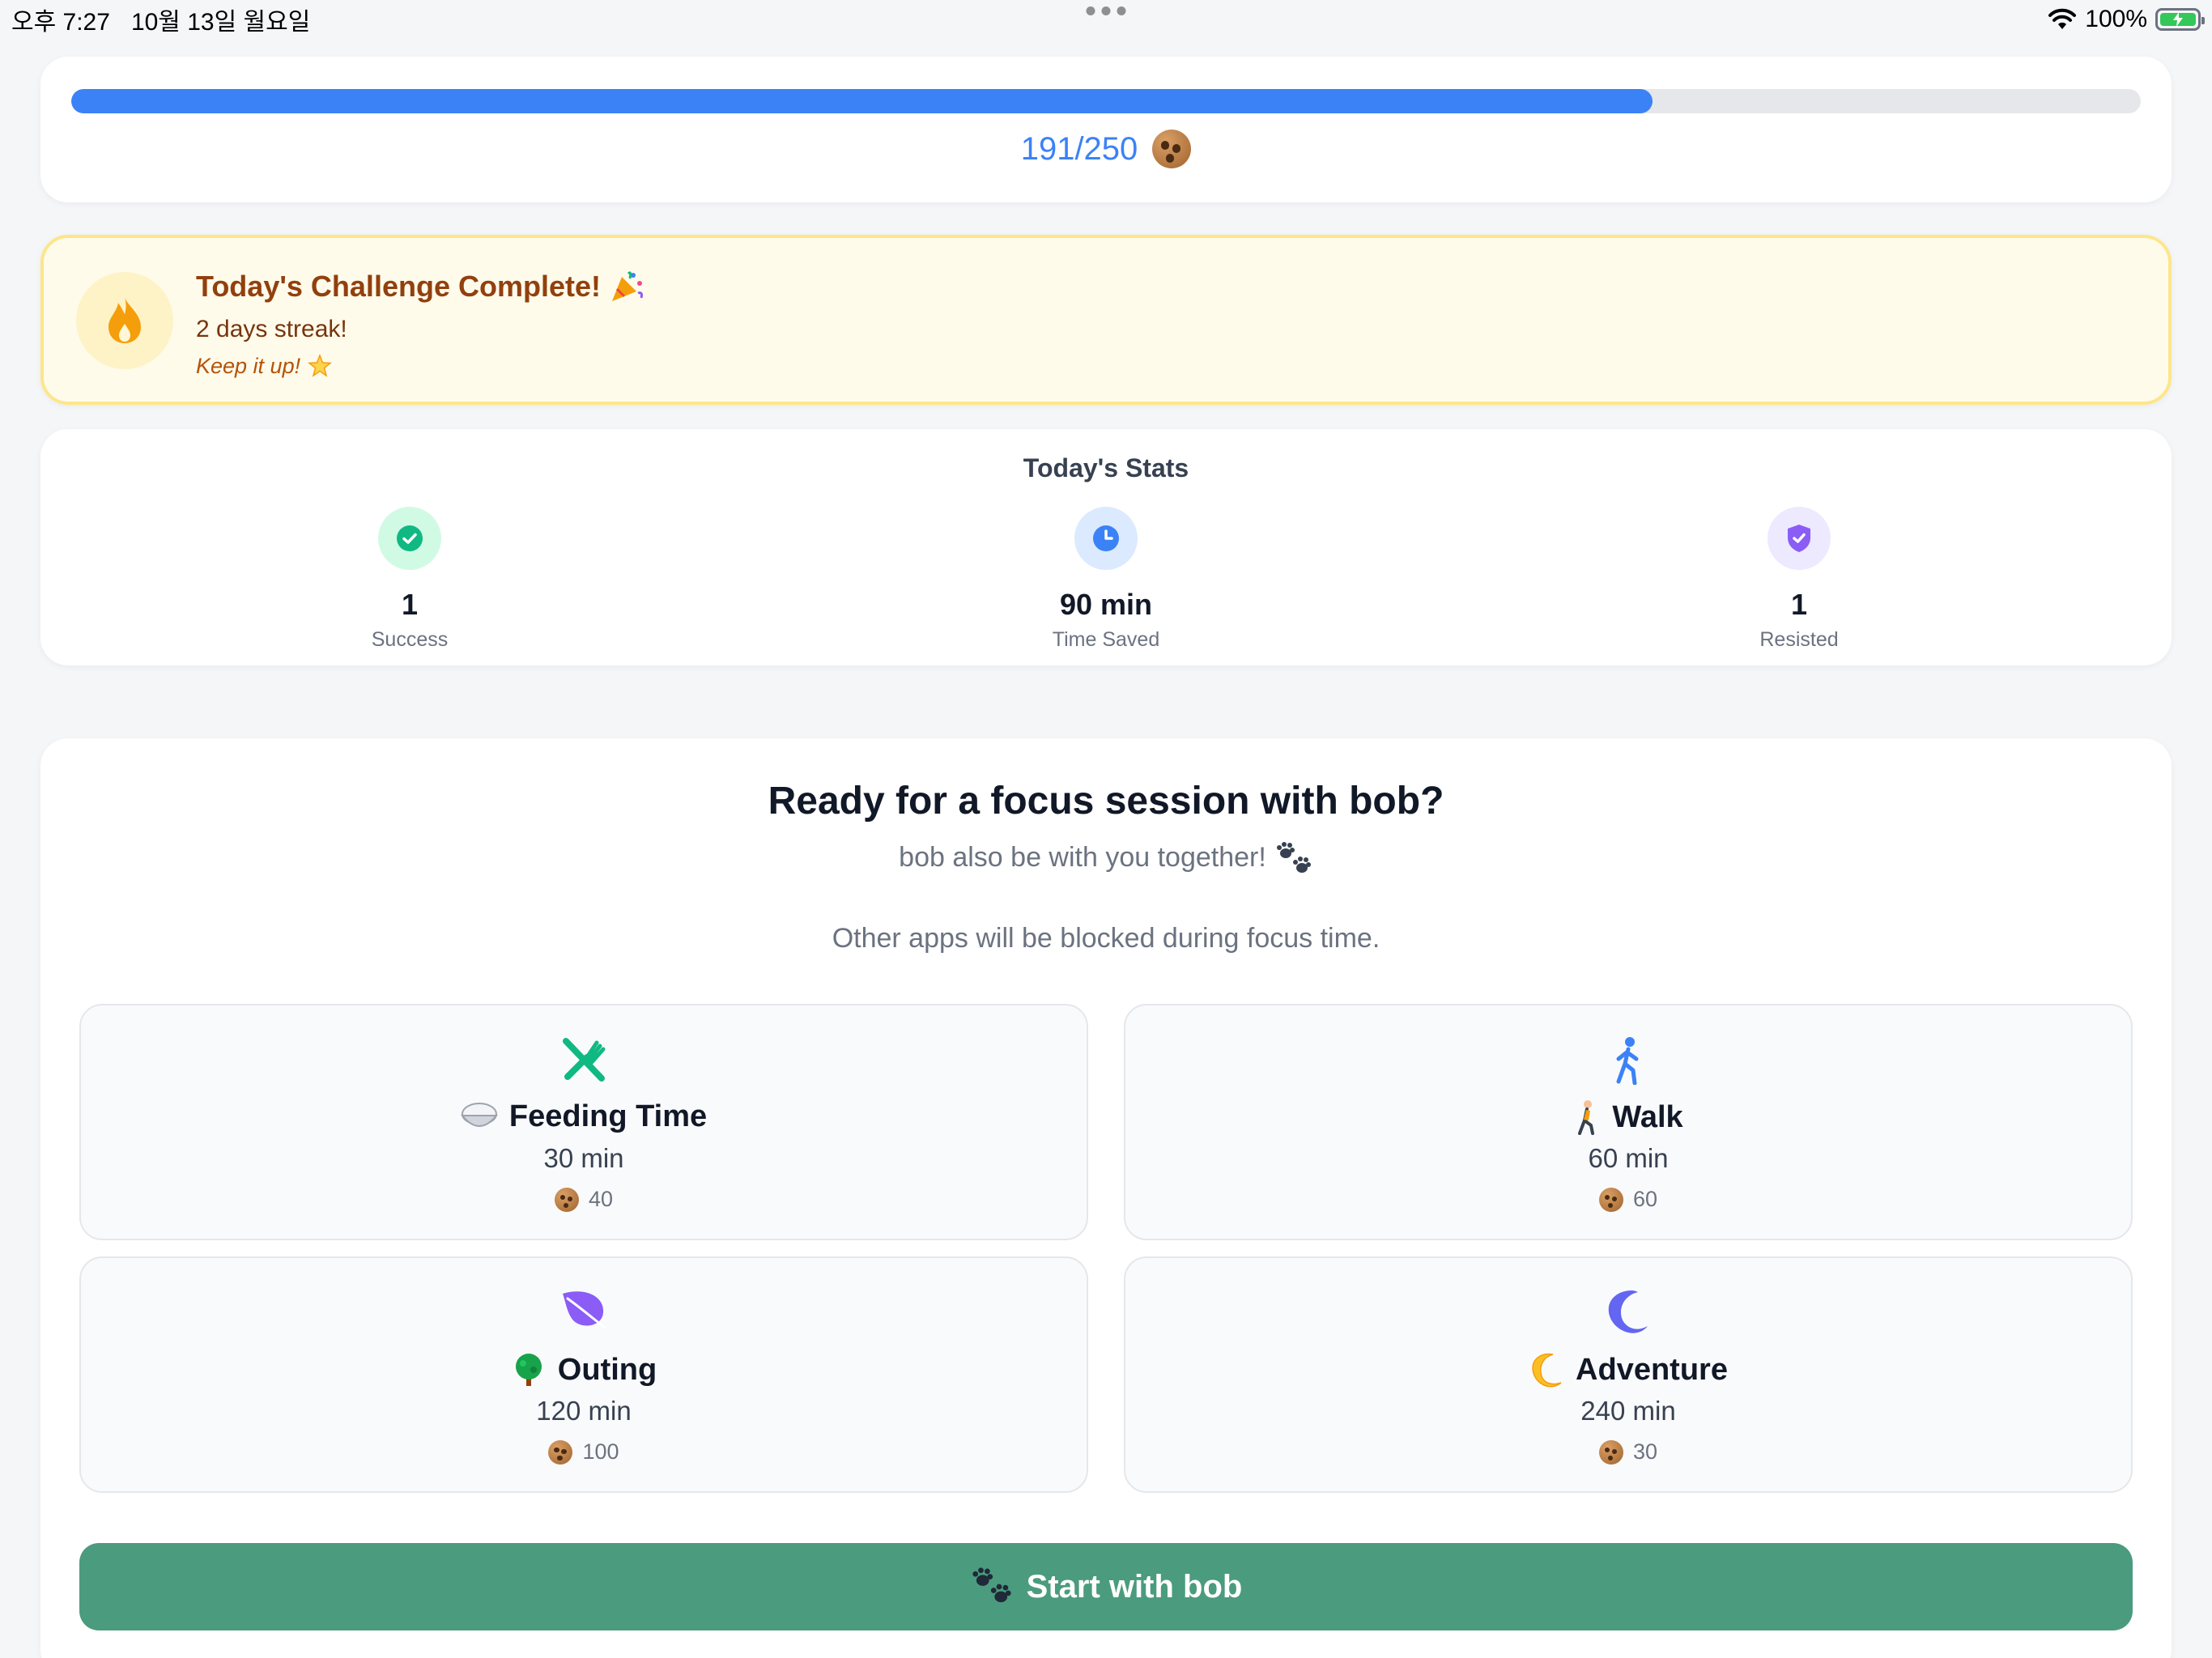  I want to click on clock-icon, so click(1106, 538).